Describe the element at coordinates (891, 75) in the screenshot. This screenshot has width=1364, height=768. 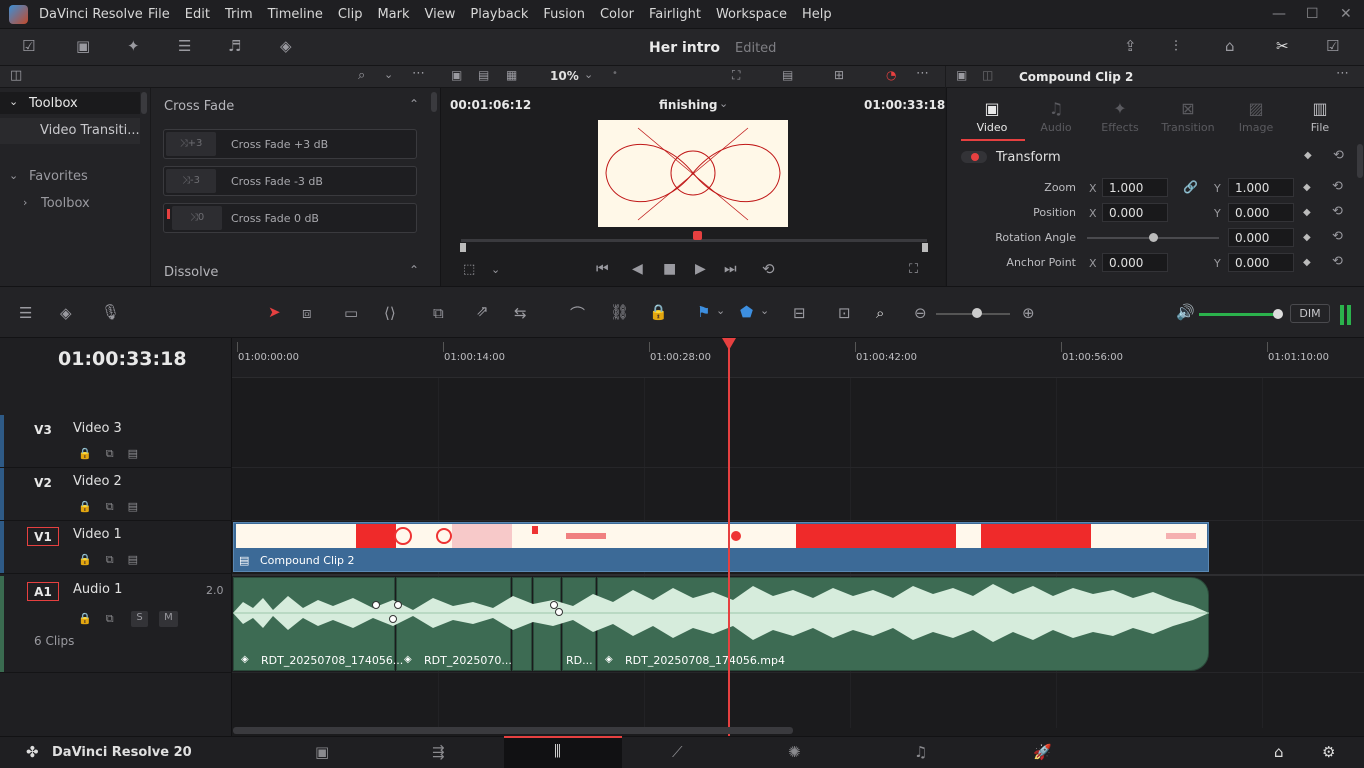
I see `record-icon: ◔` at that location.